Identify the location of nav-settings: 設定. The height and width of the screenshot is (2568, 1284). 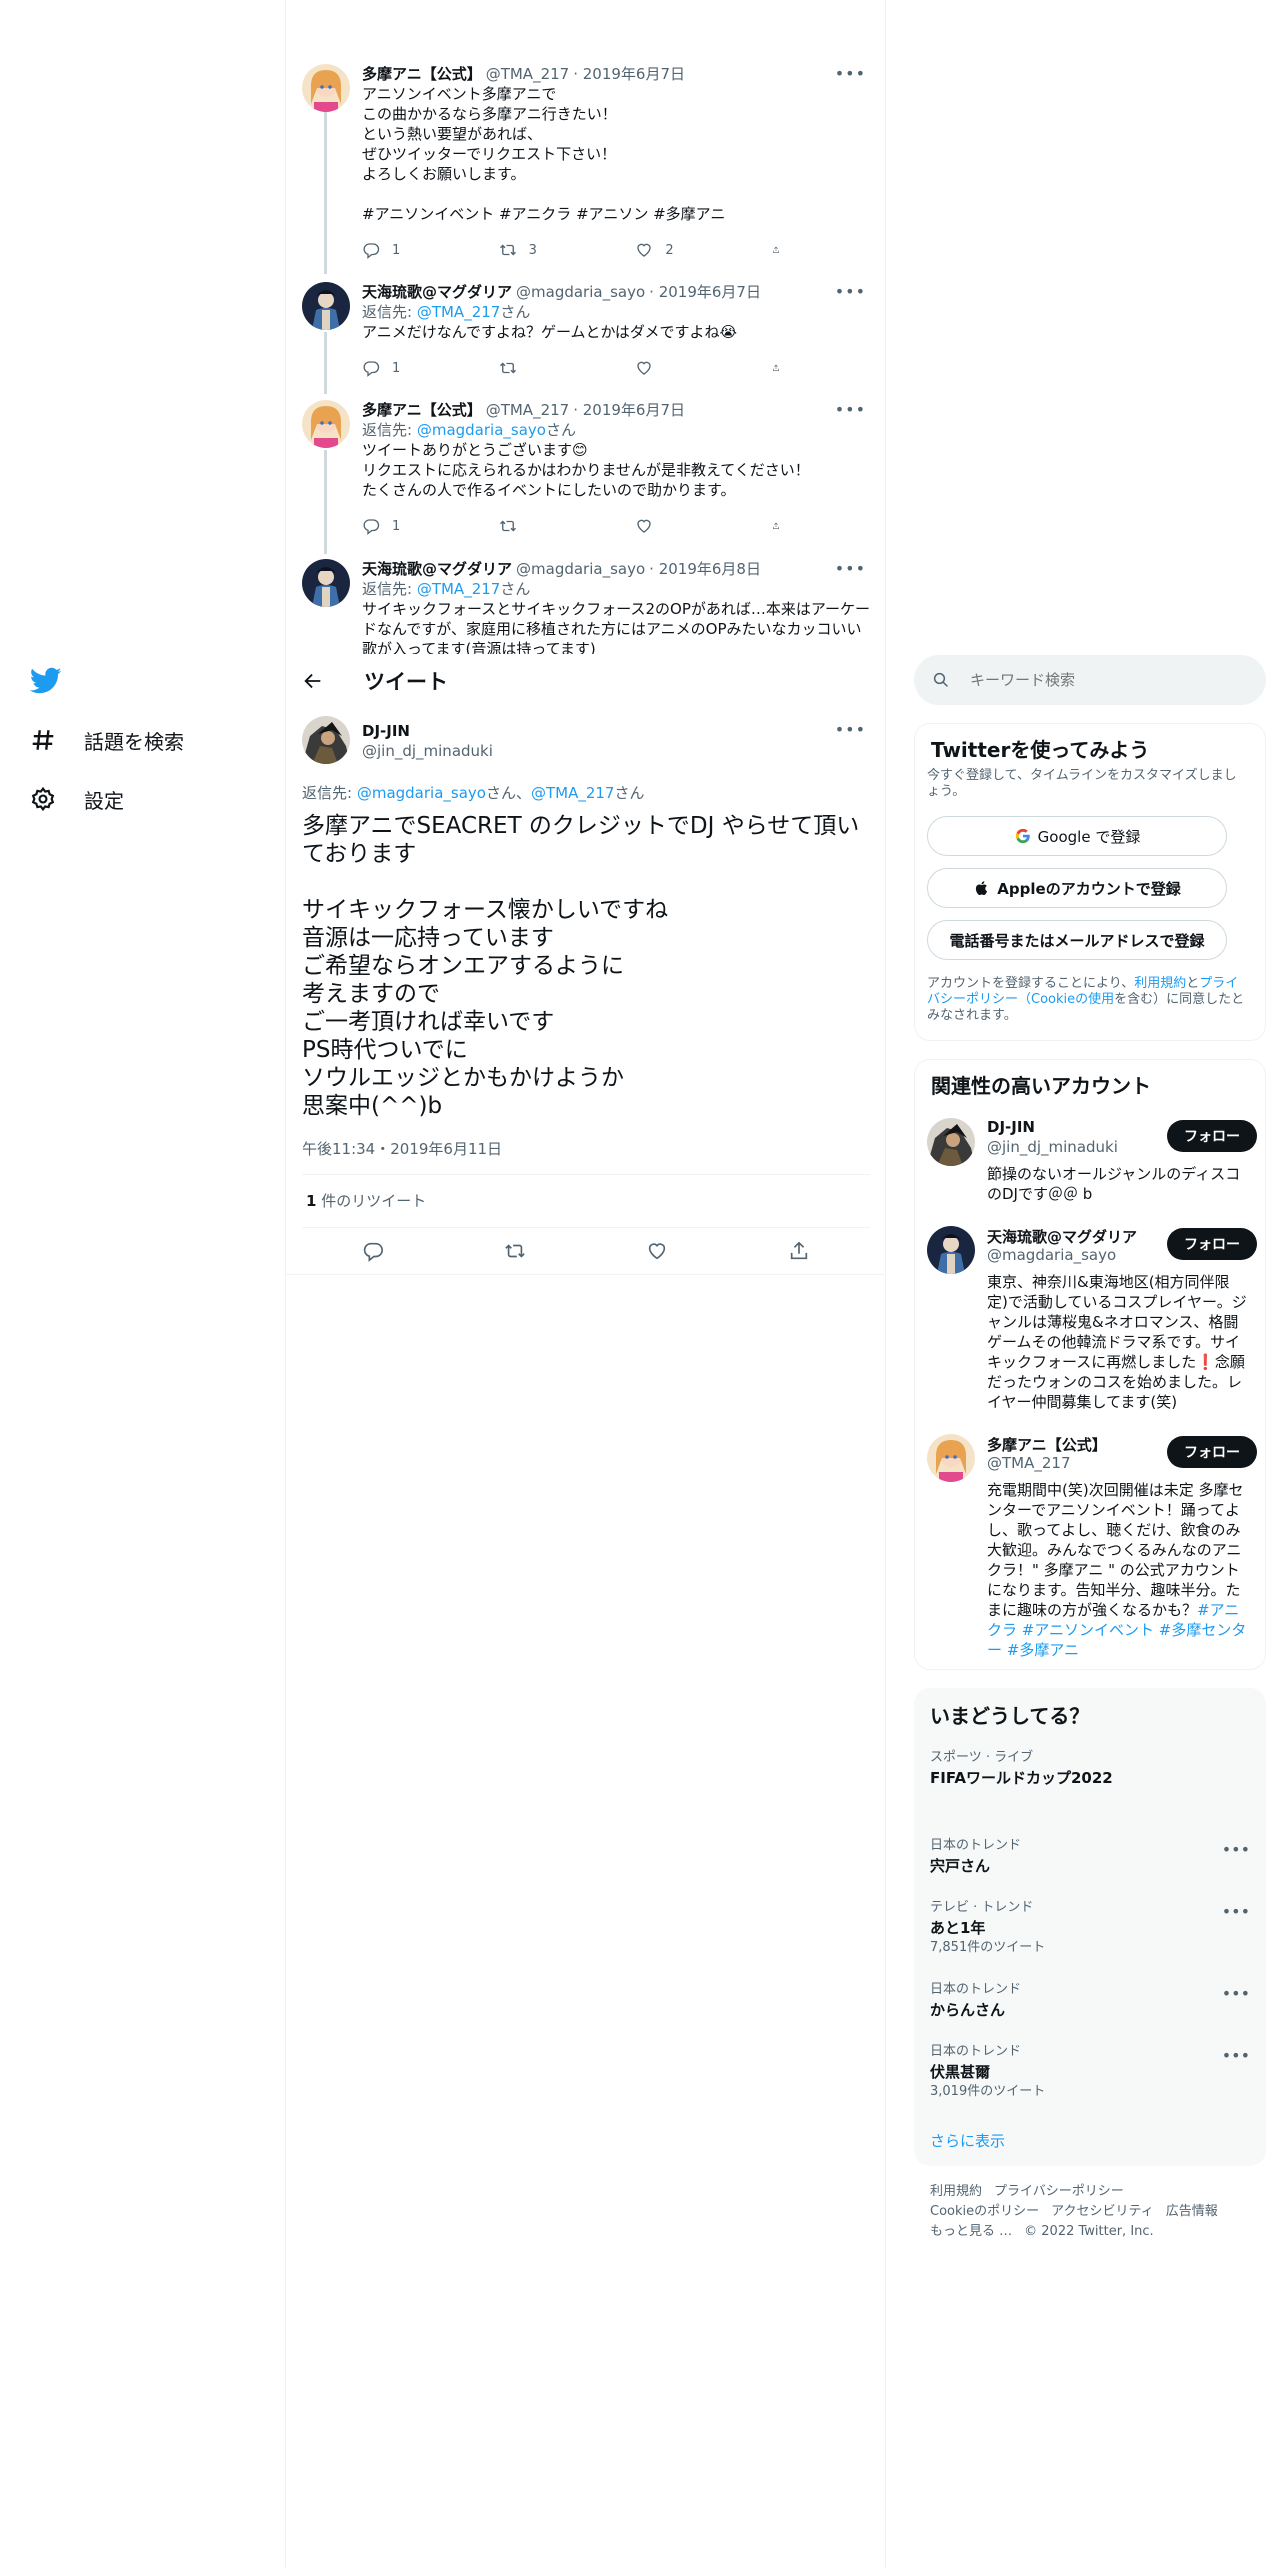
(77, 799).